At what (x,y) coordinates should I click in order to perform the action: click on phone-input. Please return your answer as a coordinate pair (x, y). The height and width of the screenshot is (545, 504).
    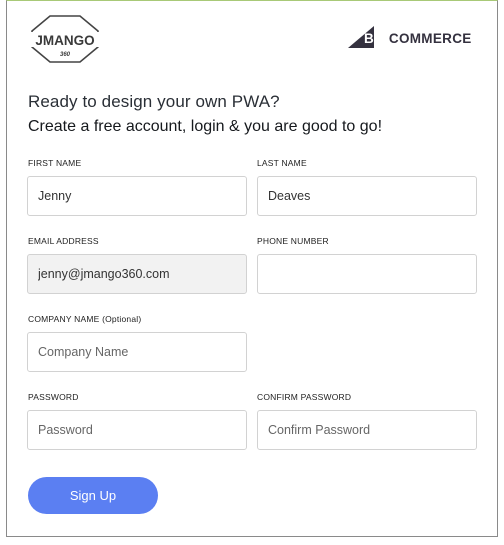
    Looking at the image, I should click on (367, 274).